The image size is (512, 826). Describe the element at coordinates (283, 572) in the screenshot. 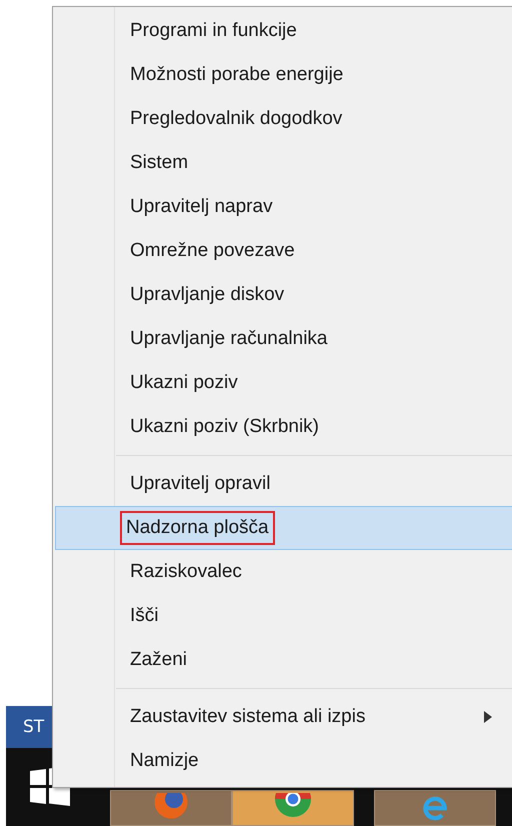

I see `menu-item: Raziskovalec` at that location.